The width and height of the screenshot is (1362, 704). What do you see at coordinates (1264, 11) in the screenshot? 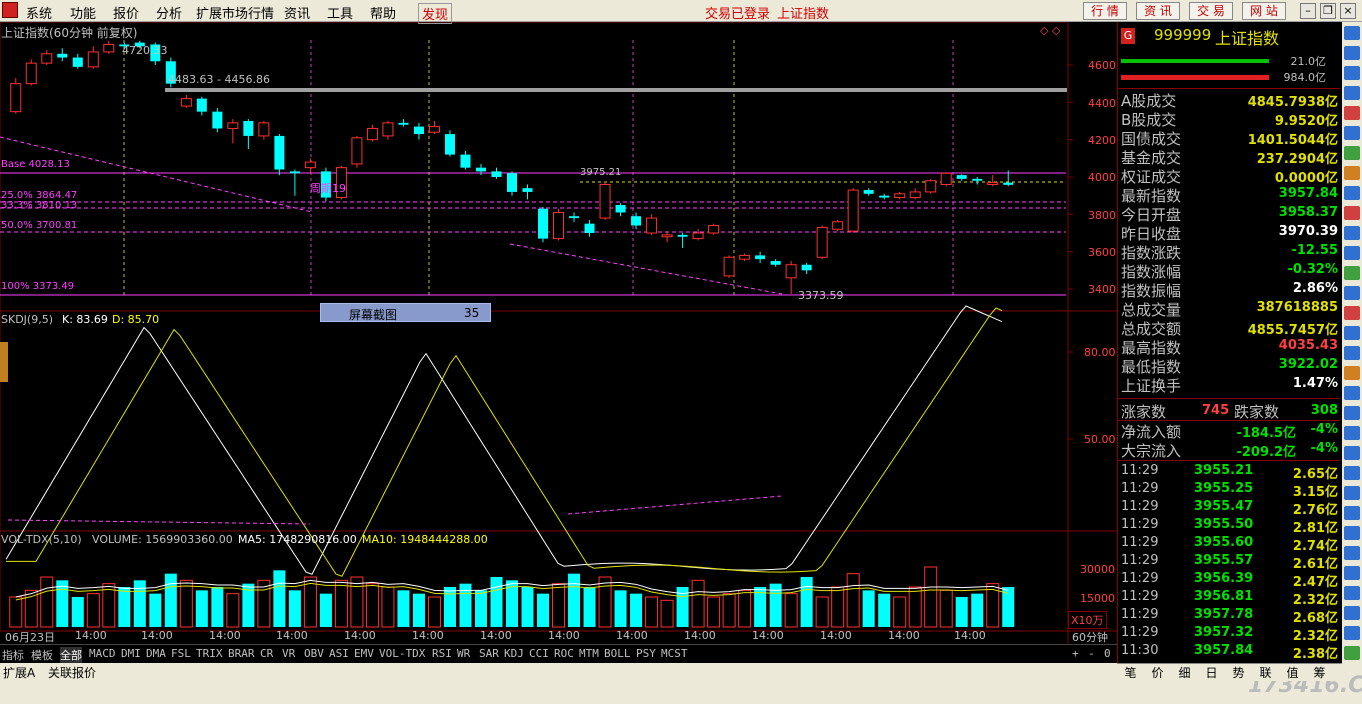
I see `website-button: 网 站` at bounding box center [1264, 11].